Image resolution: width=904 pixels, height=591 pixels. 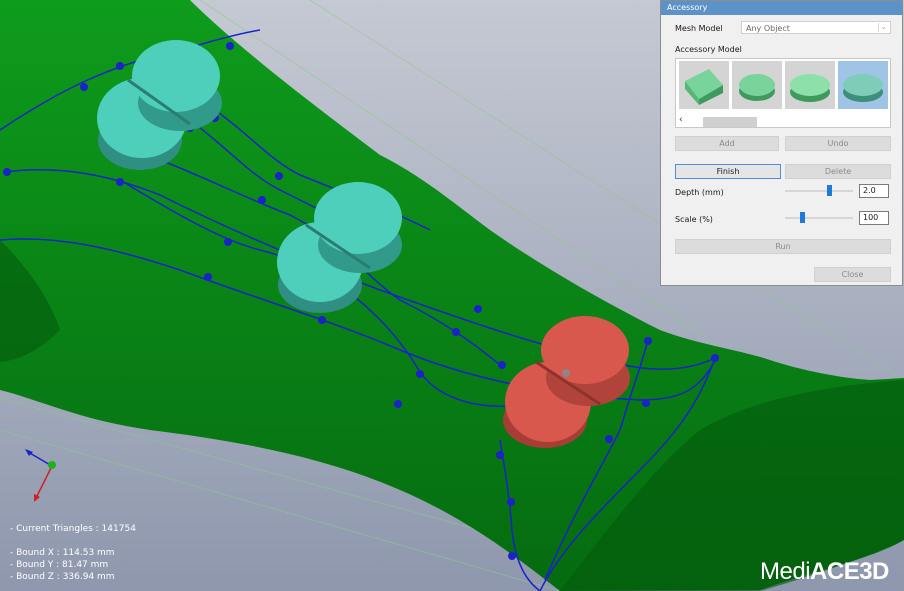 I want to click on close-button: Close, so click(x=852, y=274).